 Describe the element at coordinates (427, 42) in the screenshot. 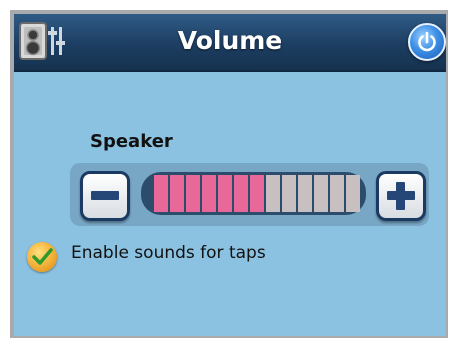

I see `power-button` at that location.